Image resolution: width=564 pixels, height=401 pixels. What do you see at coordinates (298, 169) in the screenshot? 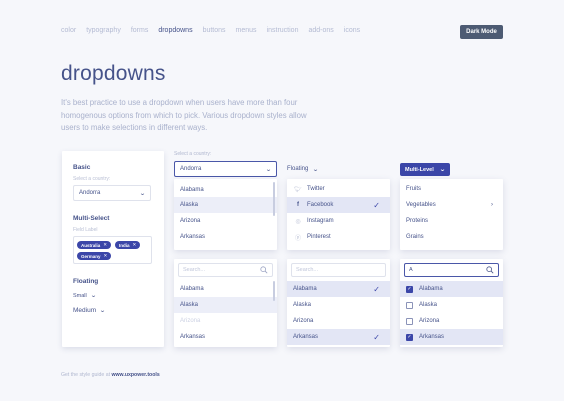
I see `floating-label: Floating` at bounding box center [298, 169].